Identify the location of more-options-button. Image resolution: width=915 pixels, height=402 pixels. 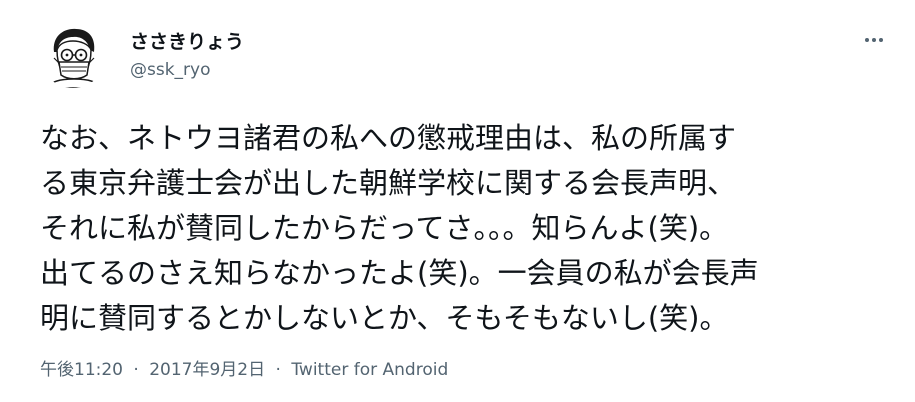
(874, 40).